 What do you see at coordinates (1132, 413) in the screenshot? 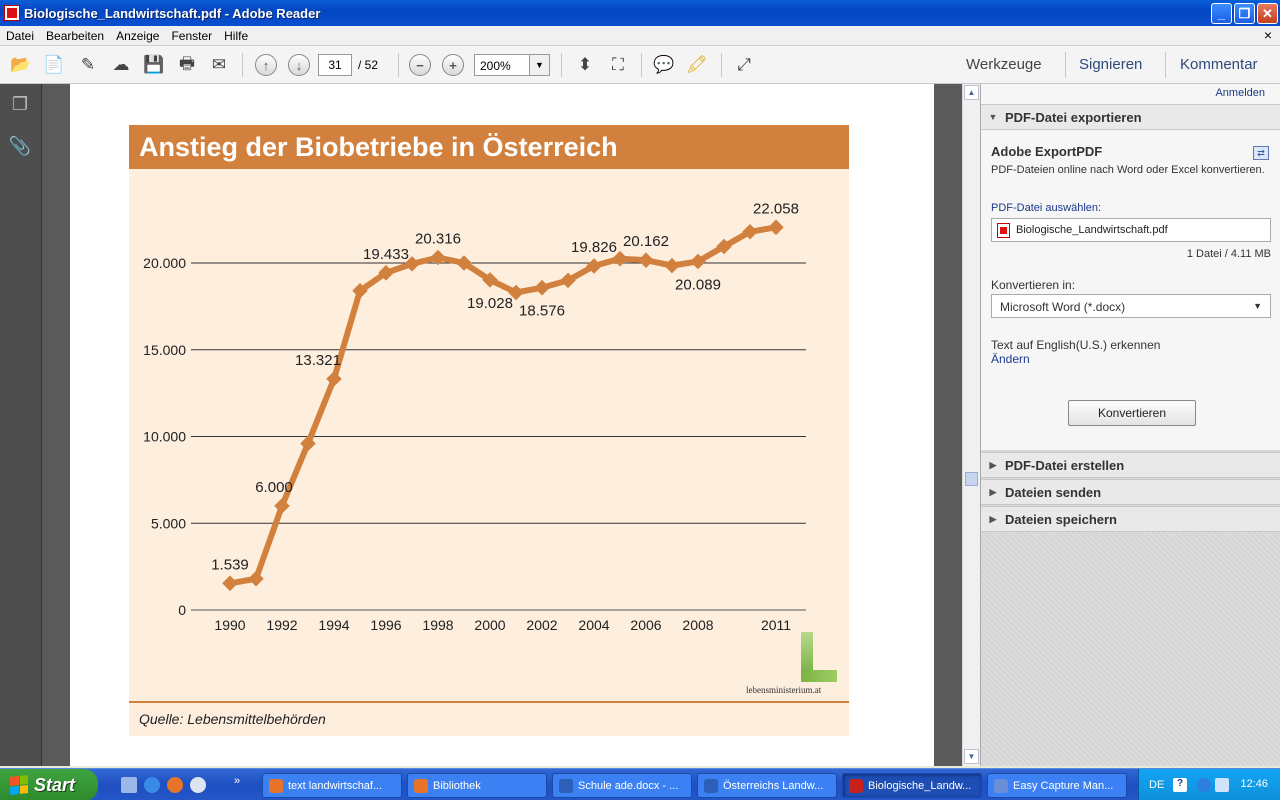
I see `convert-button: Konvertieren` at bounding box center [1132, 413].